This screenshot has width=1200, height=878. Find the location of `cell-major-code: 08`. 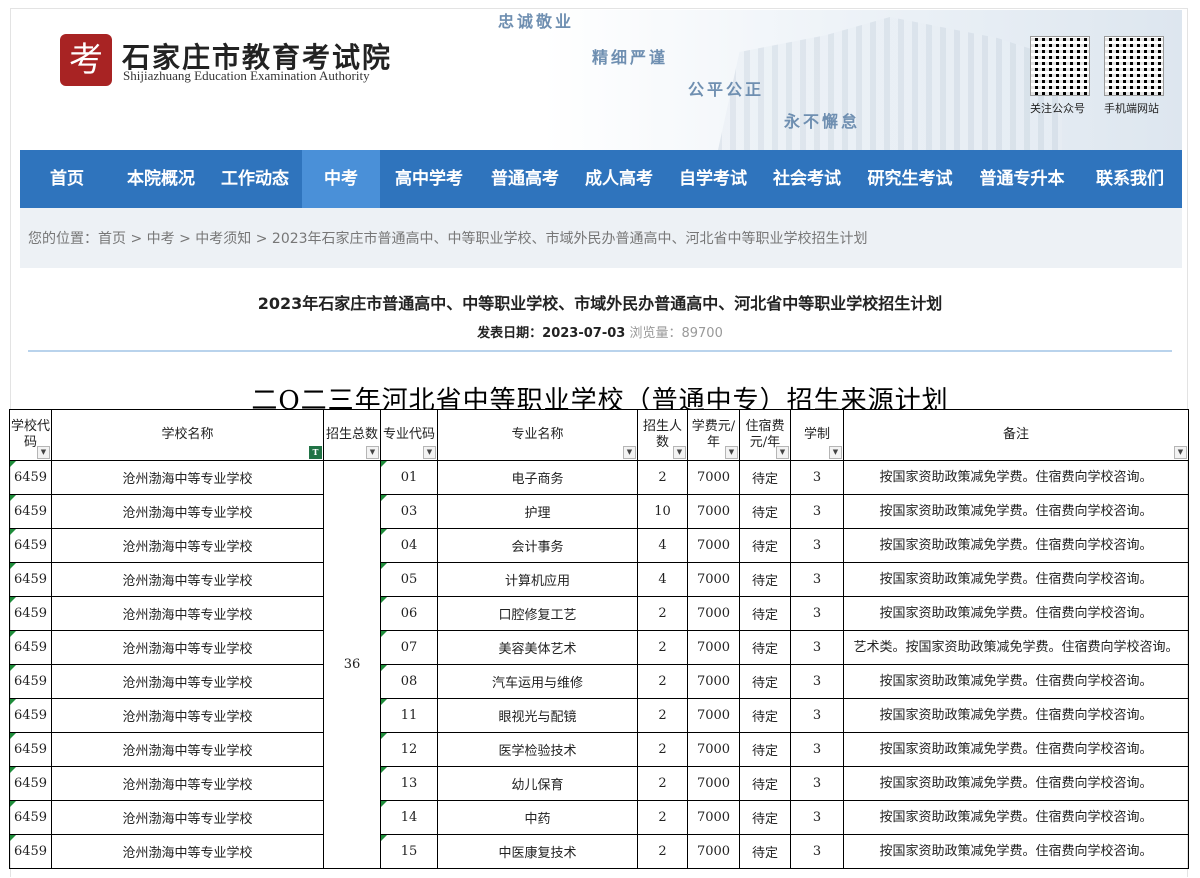

cell-major-code: 08 is located at coordinates (409, 681).